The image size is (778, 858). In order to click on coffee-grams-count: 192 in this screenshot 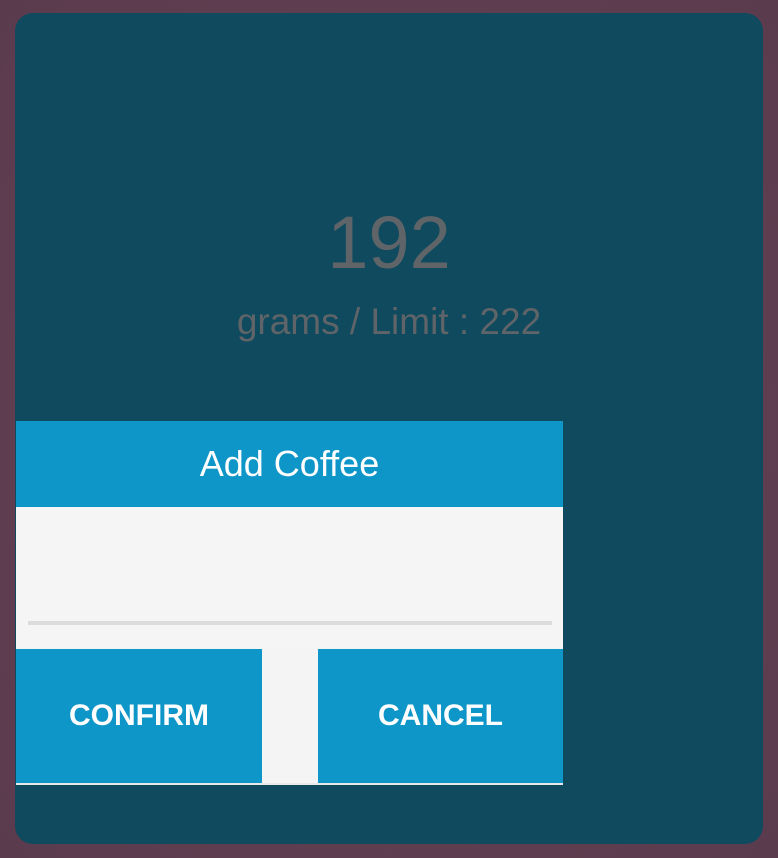, I will do `click(389, 242)`.